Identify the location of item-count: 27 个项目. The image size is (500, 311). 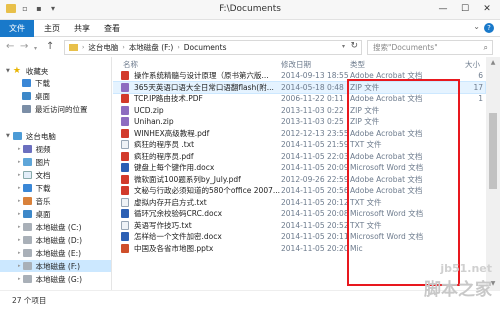
(29, 300).